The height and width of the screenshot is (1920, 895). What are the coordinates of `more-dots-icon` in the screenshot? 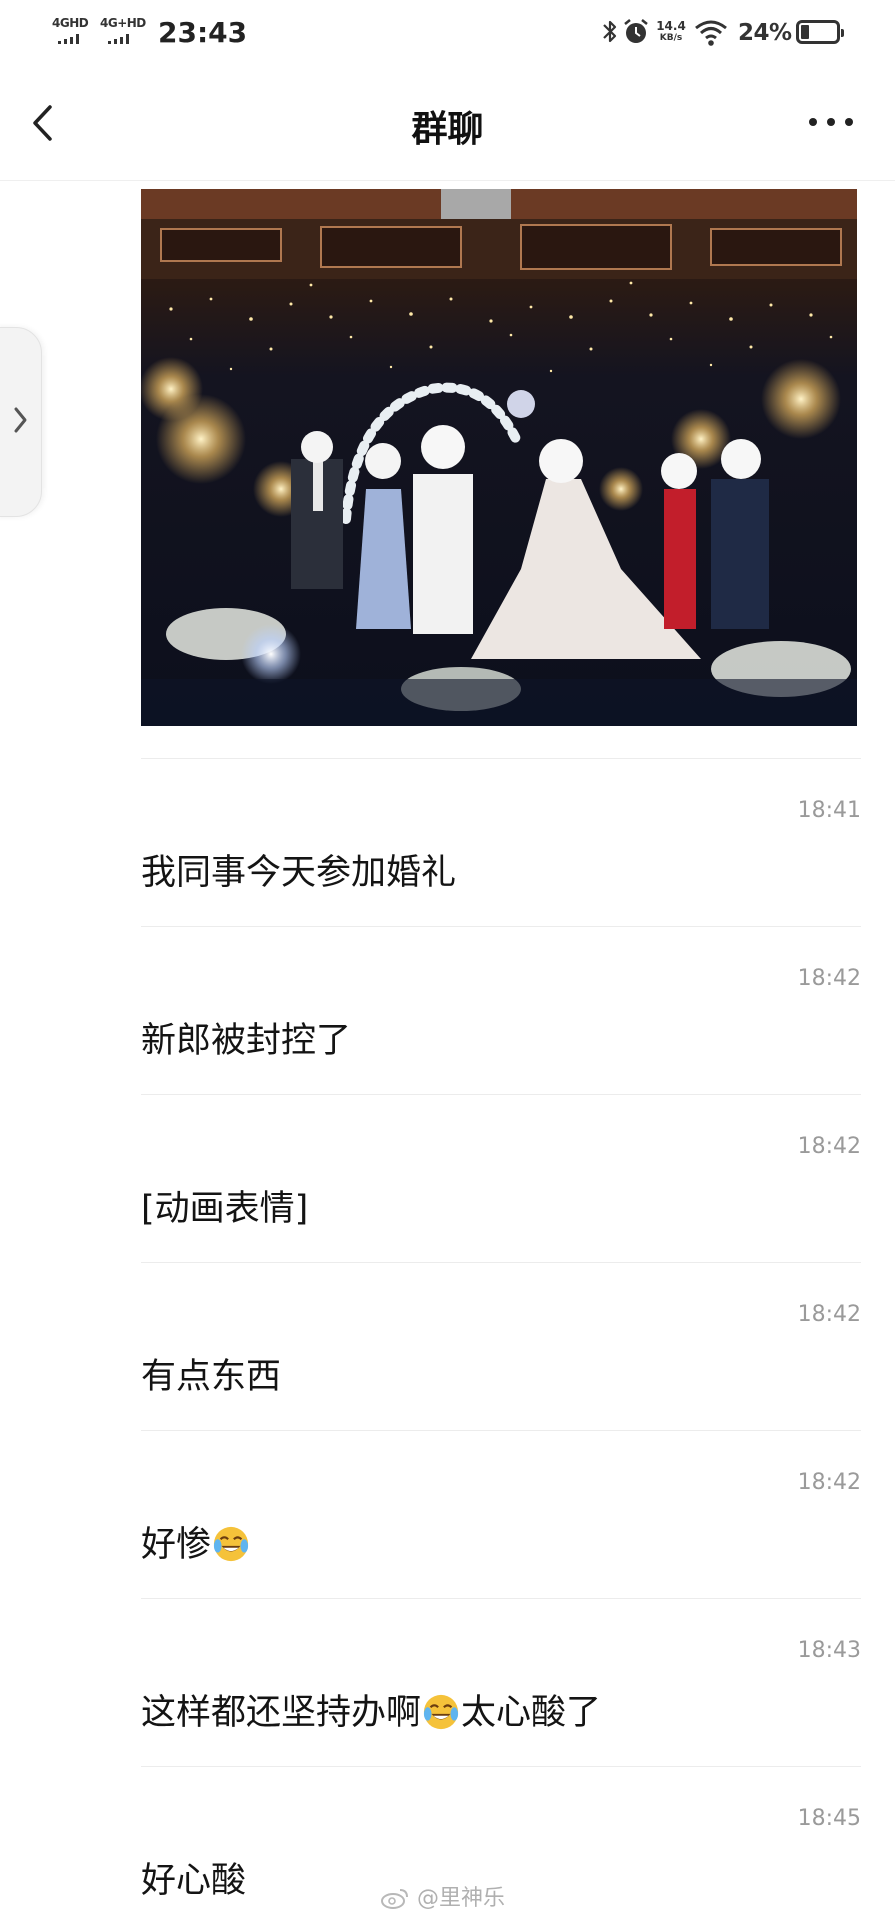 It's located at (832, 121).